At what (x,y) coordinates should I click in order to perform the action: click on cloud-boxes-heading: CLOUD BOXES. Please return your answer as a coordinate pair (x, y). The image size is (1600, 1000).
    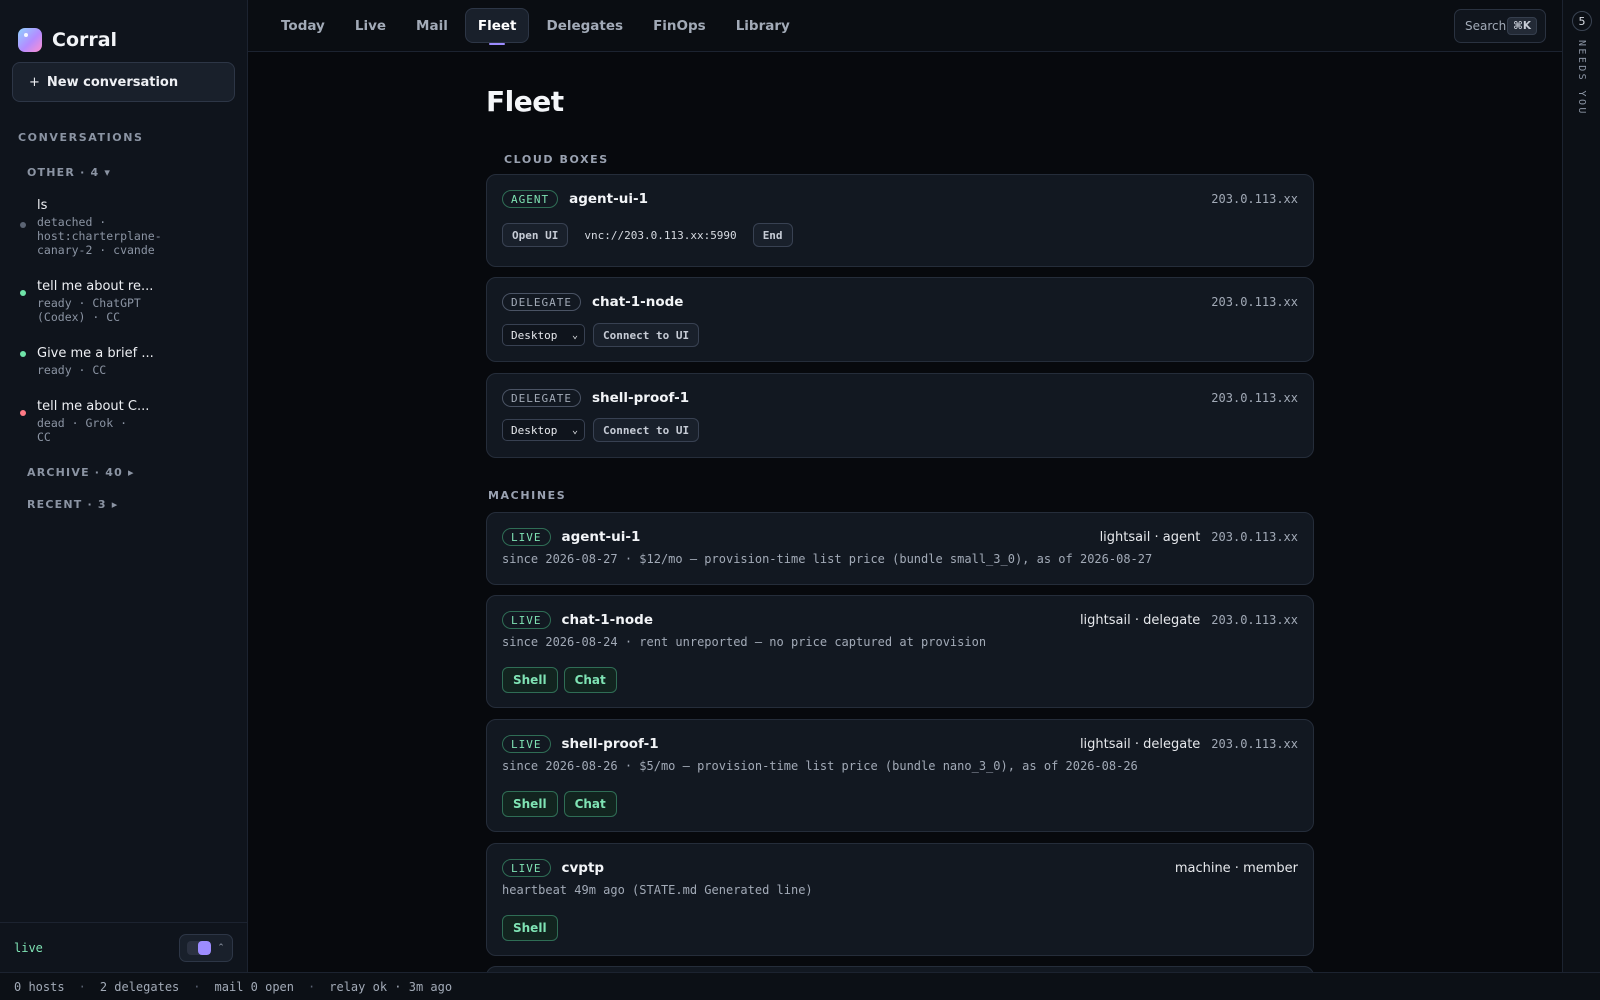
    Looking at the image, I should click on (556, 159).